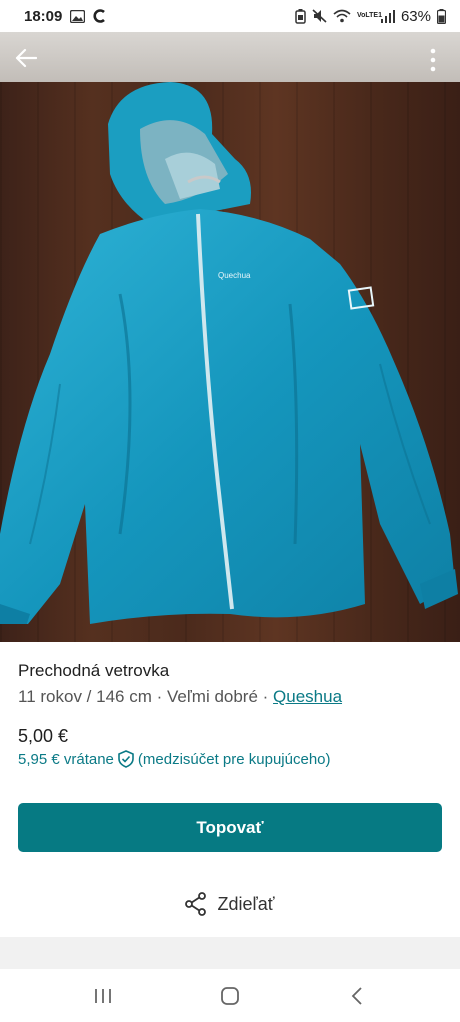 The height and width of the screenshot is (1022, 460). Describe the element at coordinates (230, 827) in the screenshot. I see `bump-button: Topovať` at that location.